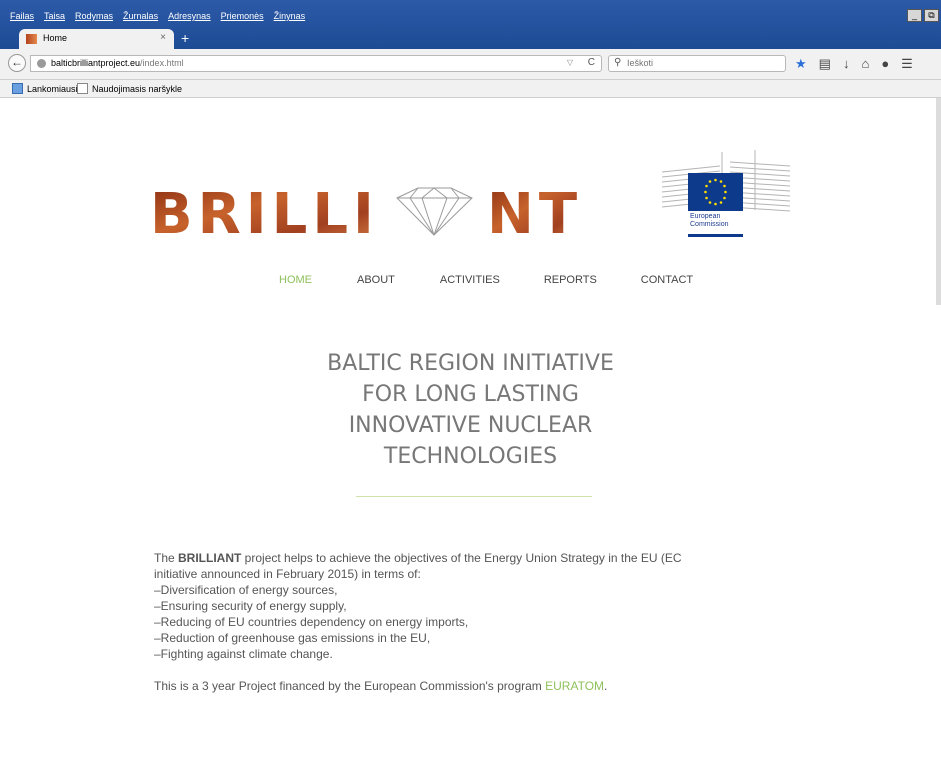 This screenshot has width=941, height=761. What do you see at coordinates (591, 62) in the screenshot?
I see `reload-icon: C` at bounding box center [591, 62].